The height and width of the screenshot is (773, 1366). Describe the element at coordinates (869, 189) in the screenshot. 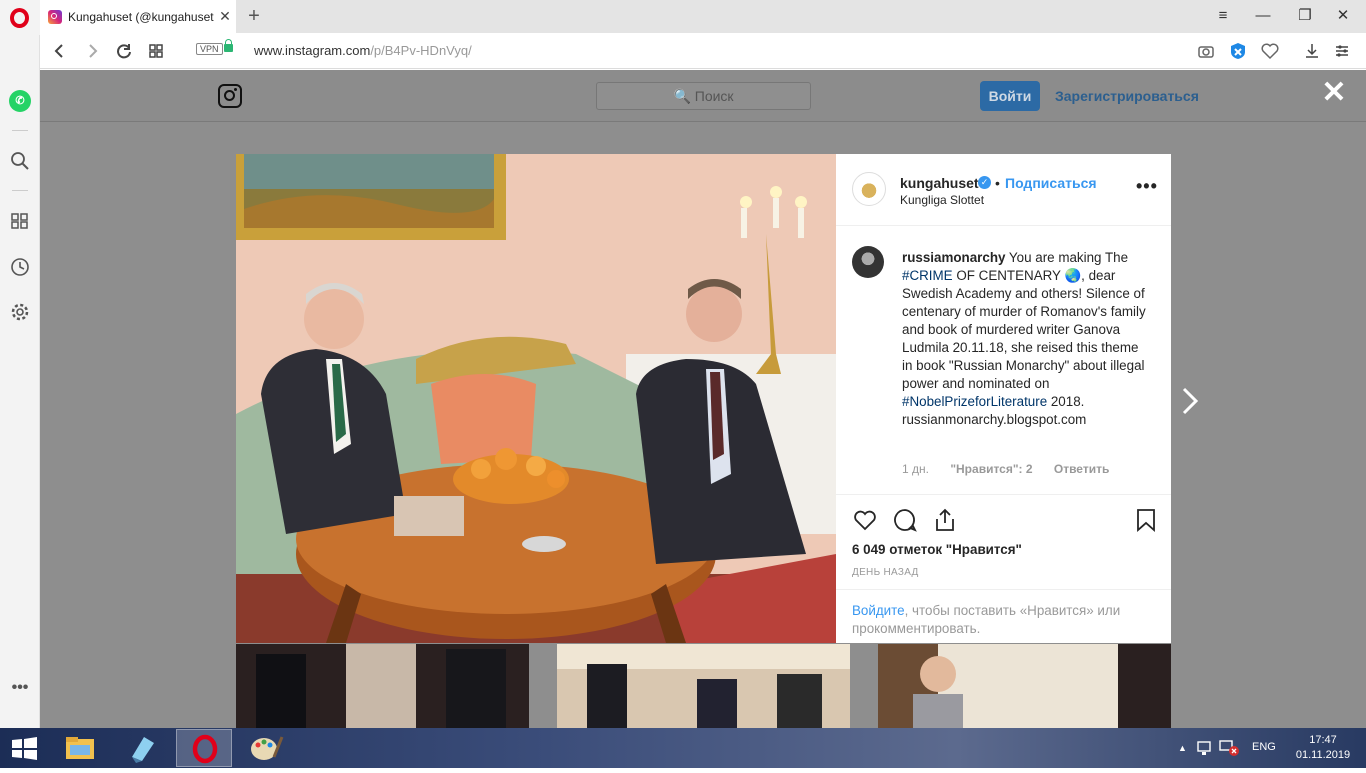

I see `author-avatar` at that location.